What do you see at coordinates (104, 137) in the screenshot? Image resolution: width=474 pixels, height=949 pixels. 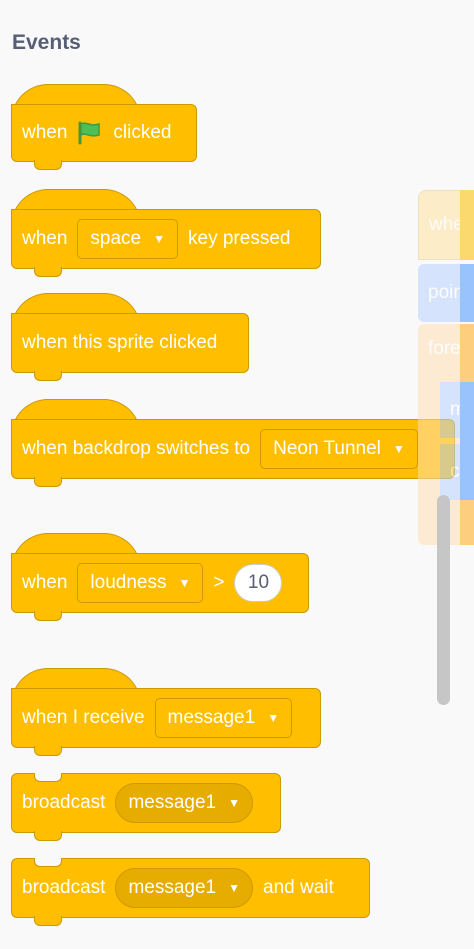 I see `when-flag-clicked-block: when clicked` at bounding box center [104, 137].